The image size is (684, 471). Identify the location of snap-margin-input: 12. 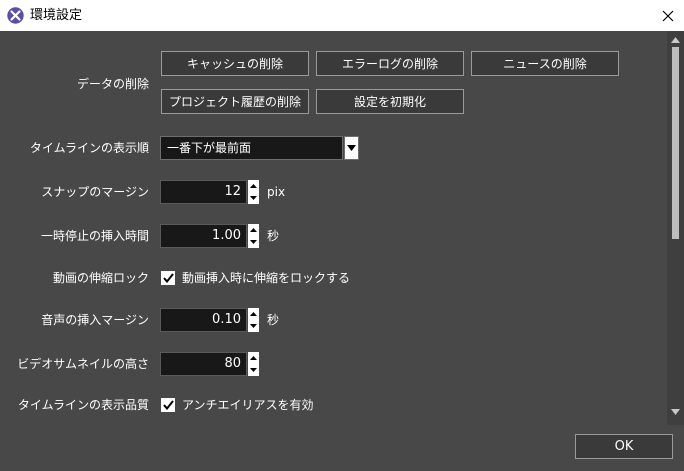
(203, 192).